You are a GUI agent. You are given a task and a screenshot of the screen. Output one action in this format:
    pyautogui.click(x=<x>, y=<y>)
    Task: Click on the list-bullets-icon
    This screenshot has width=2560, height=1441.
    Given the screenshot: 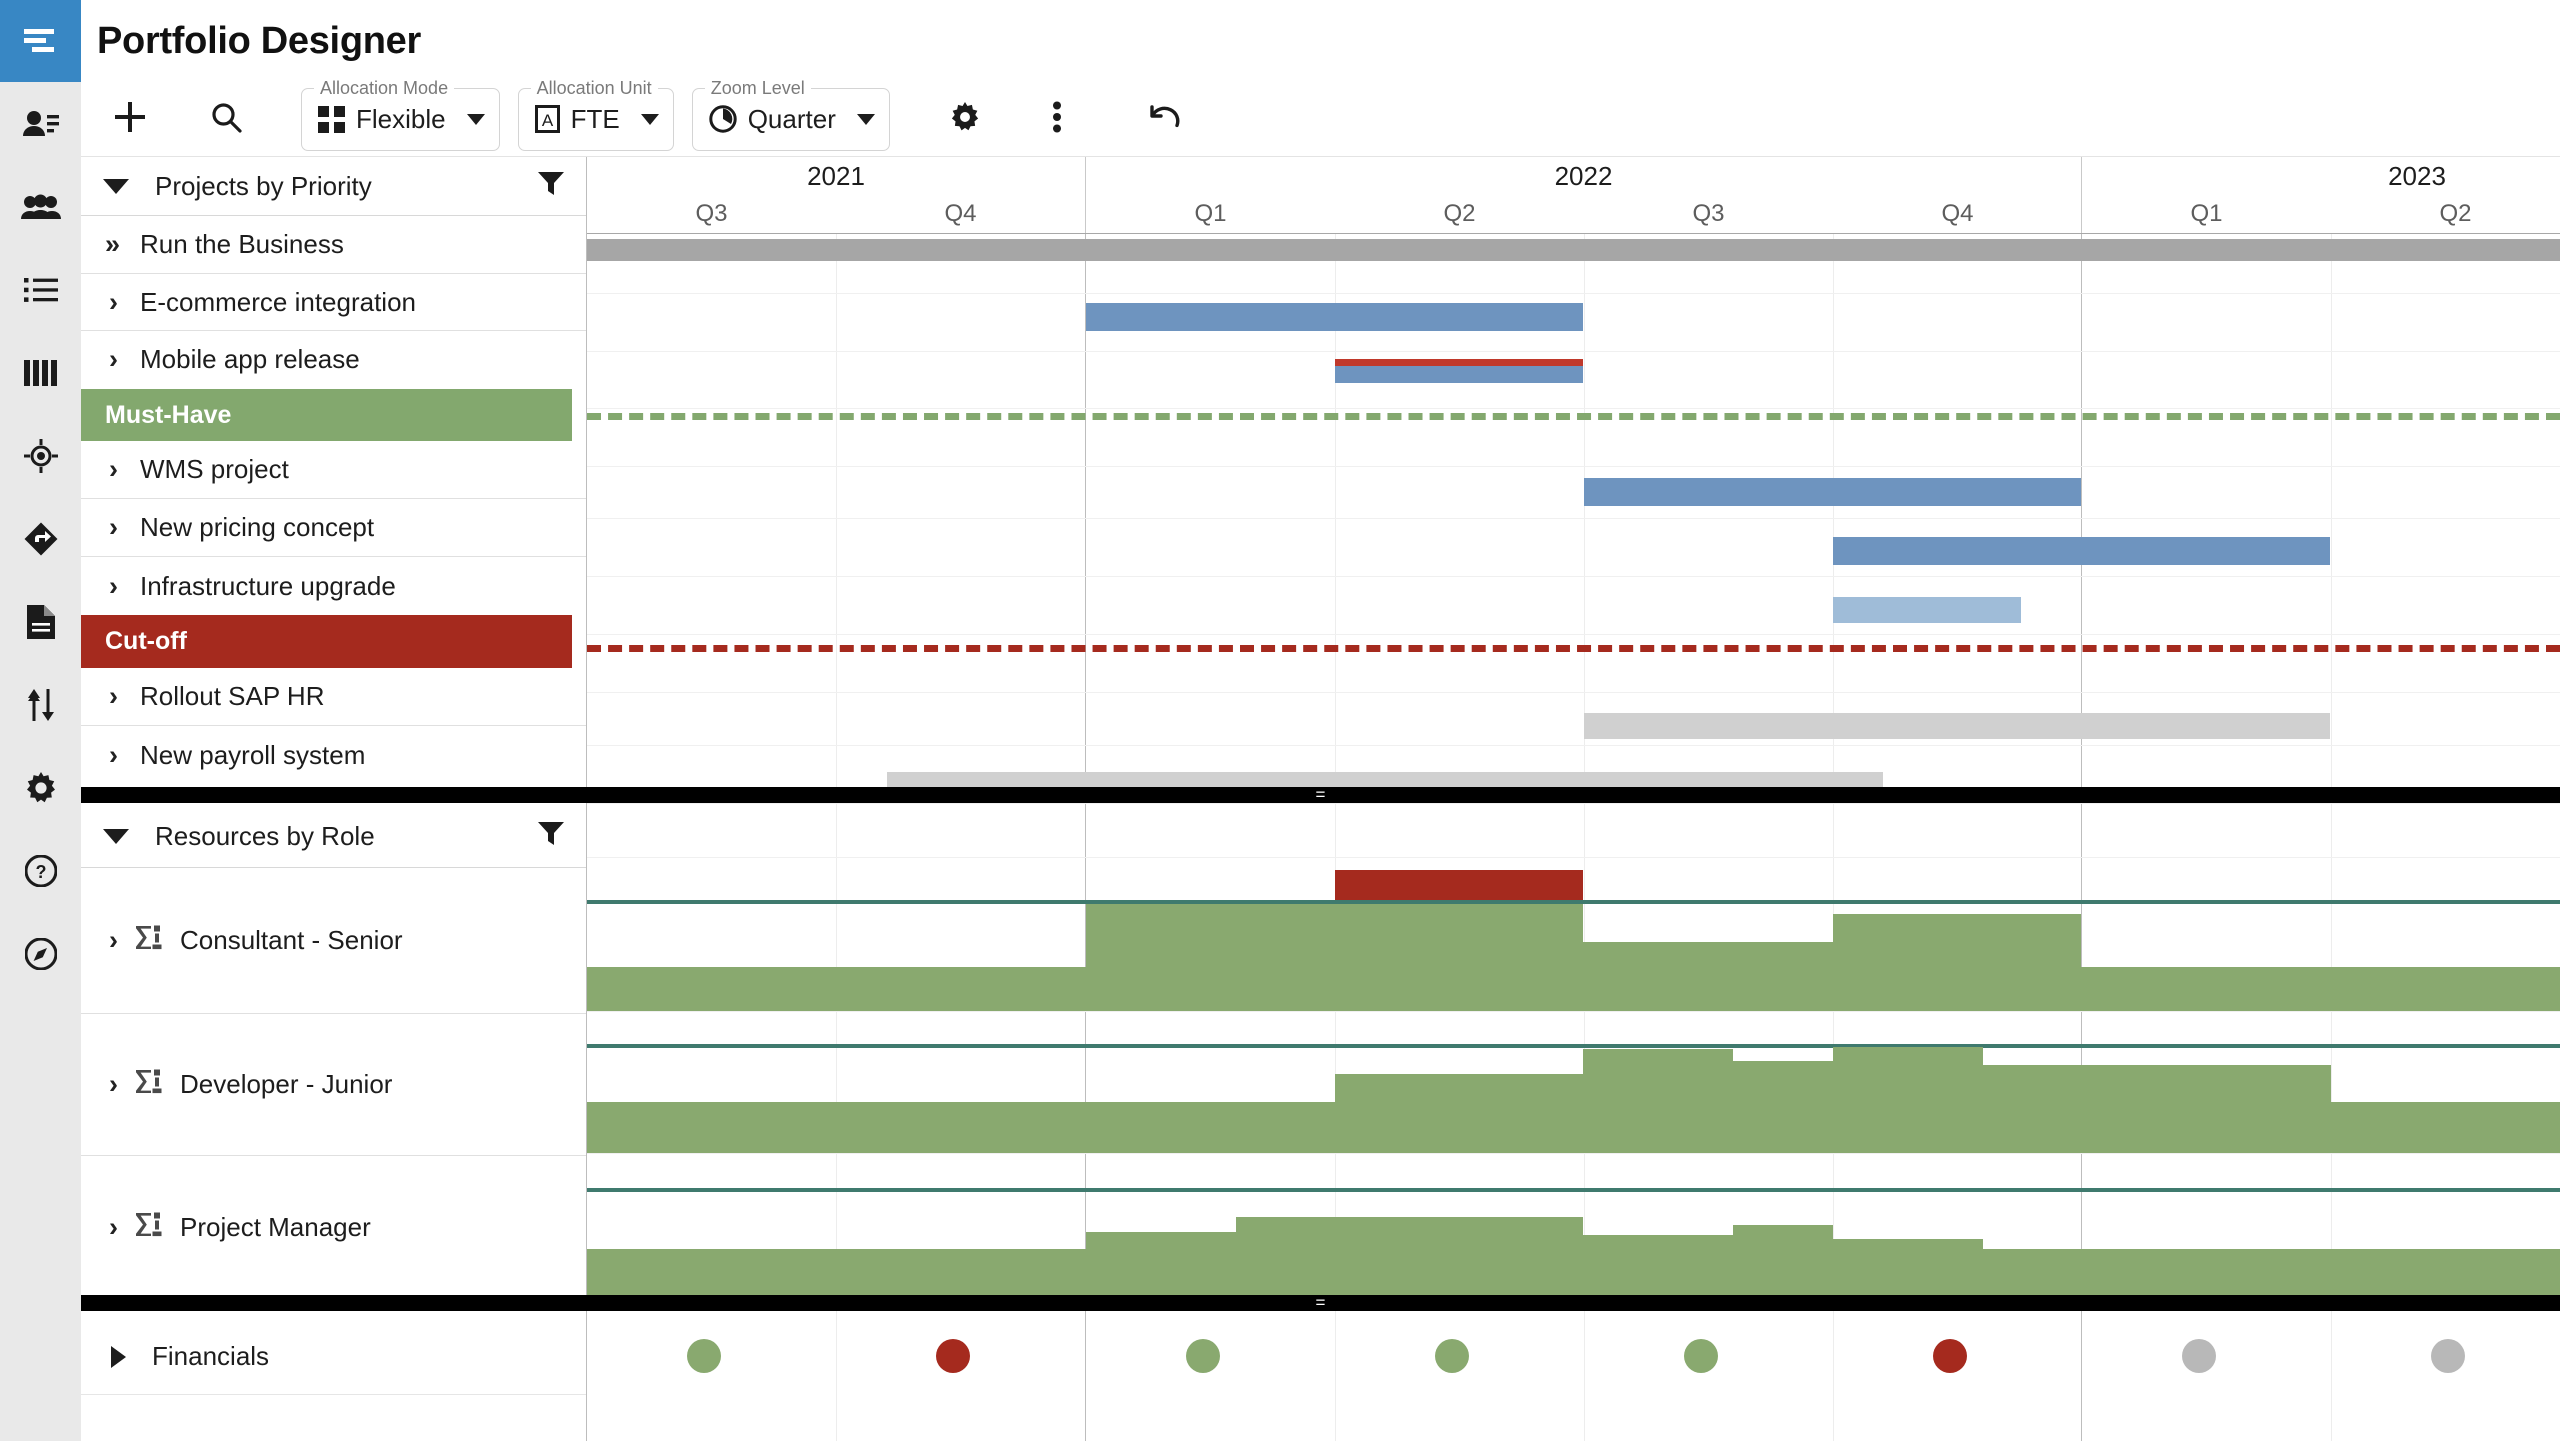 What is the action you would take?
    pyautogui.click(x=40, y=290)
    